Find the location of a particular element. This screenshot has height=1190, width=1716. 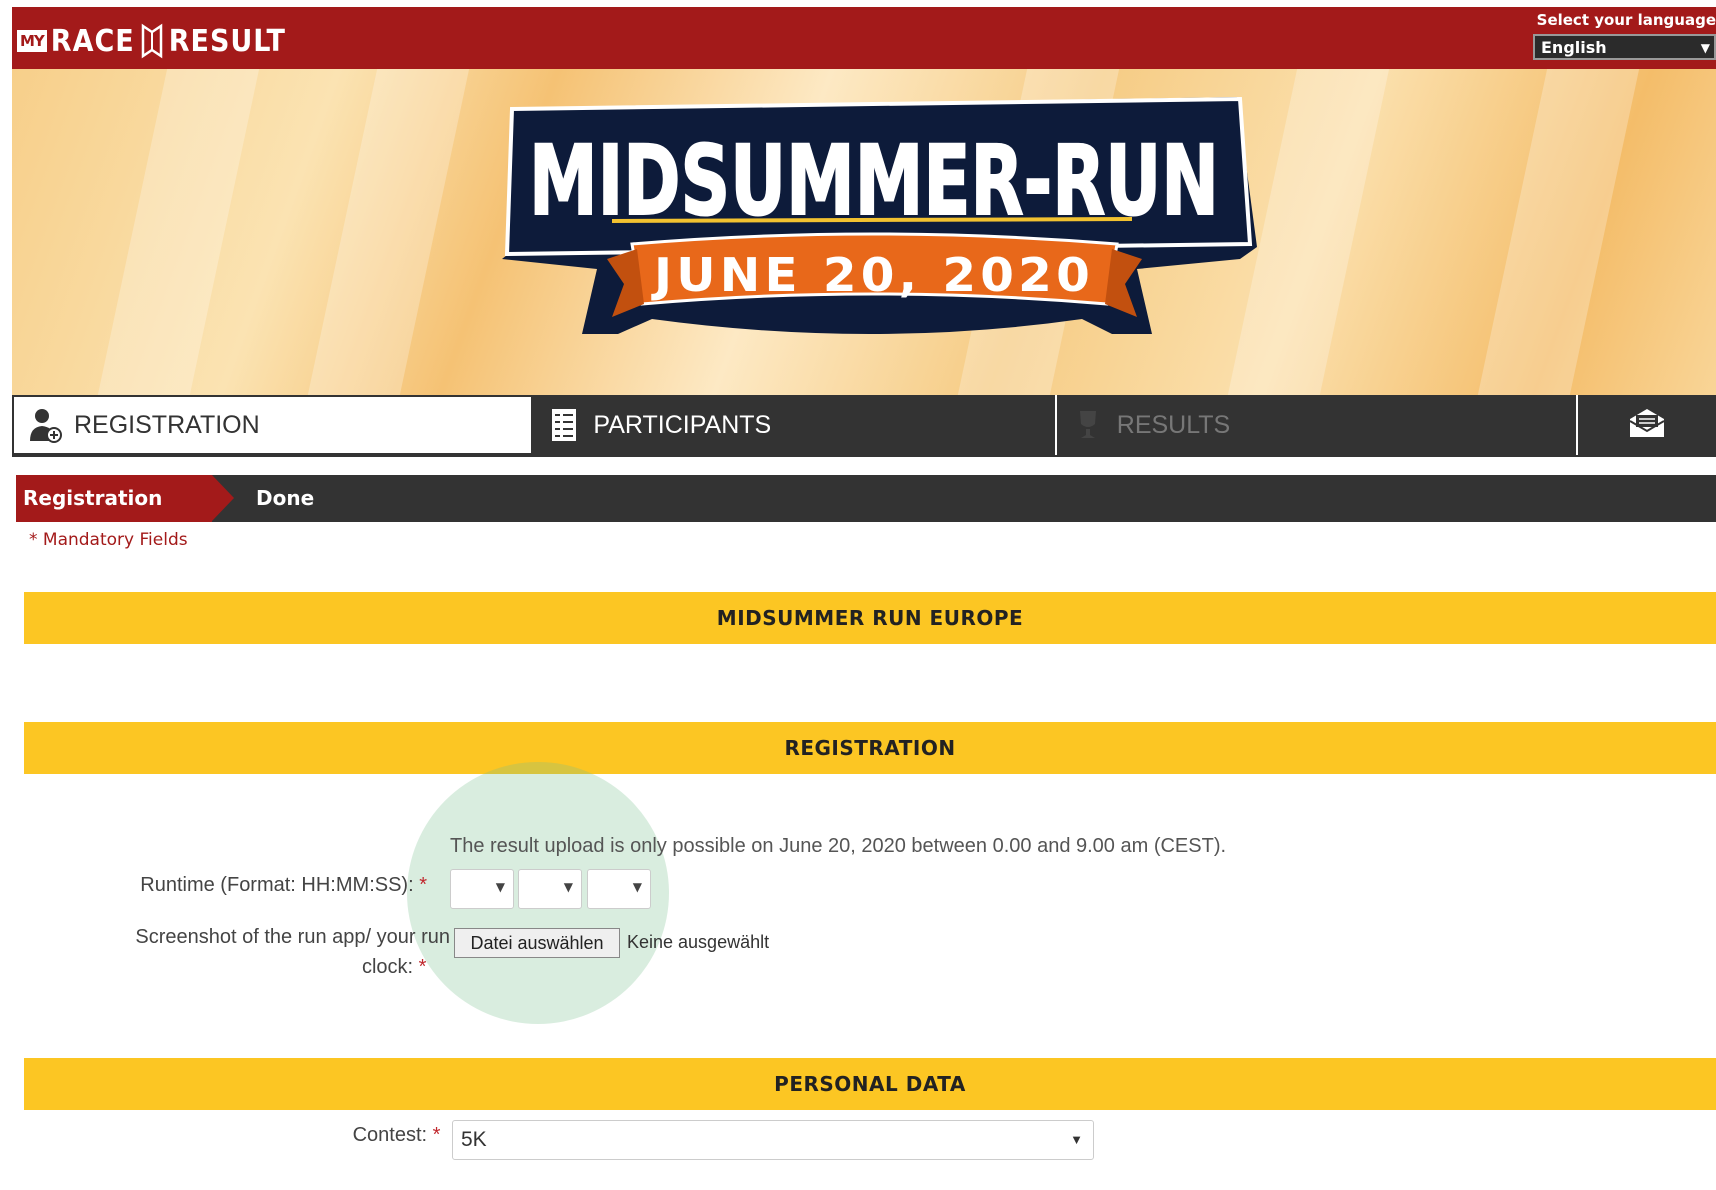

midsummer-run-logo: MIDSUMMER-RUN JUNE 20, 2020 is located at coordinates (879, 215).